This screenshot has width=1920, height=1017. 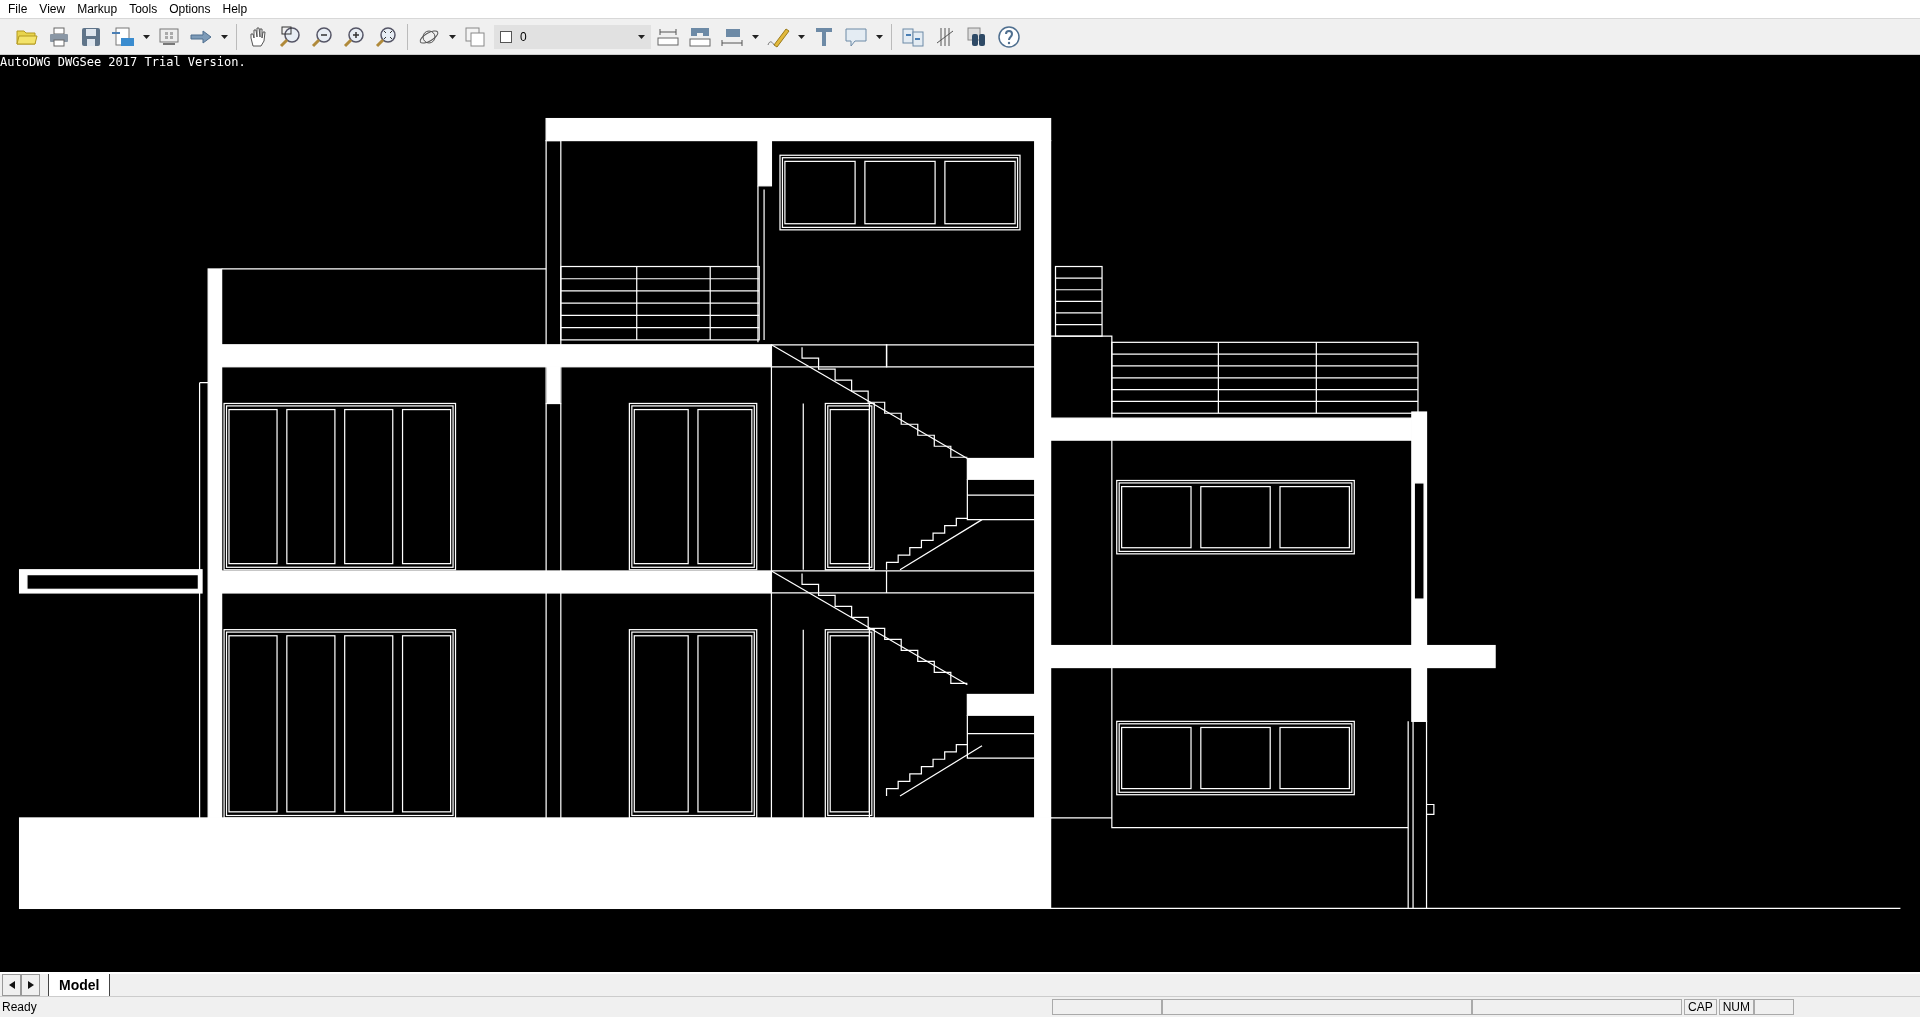 I want to click on menu-item: File, so click(x=18, y=9).